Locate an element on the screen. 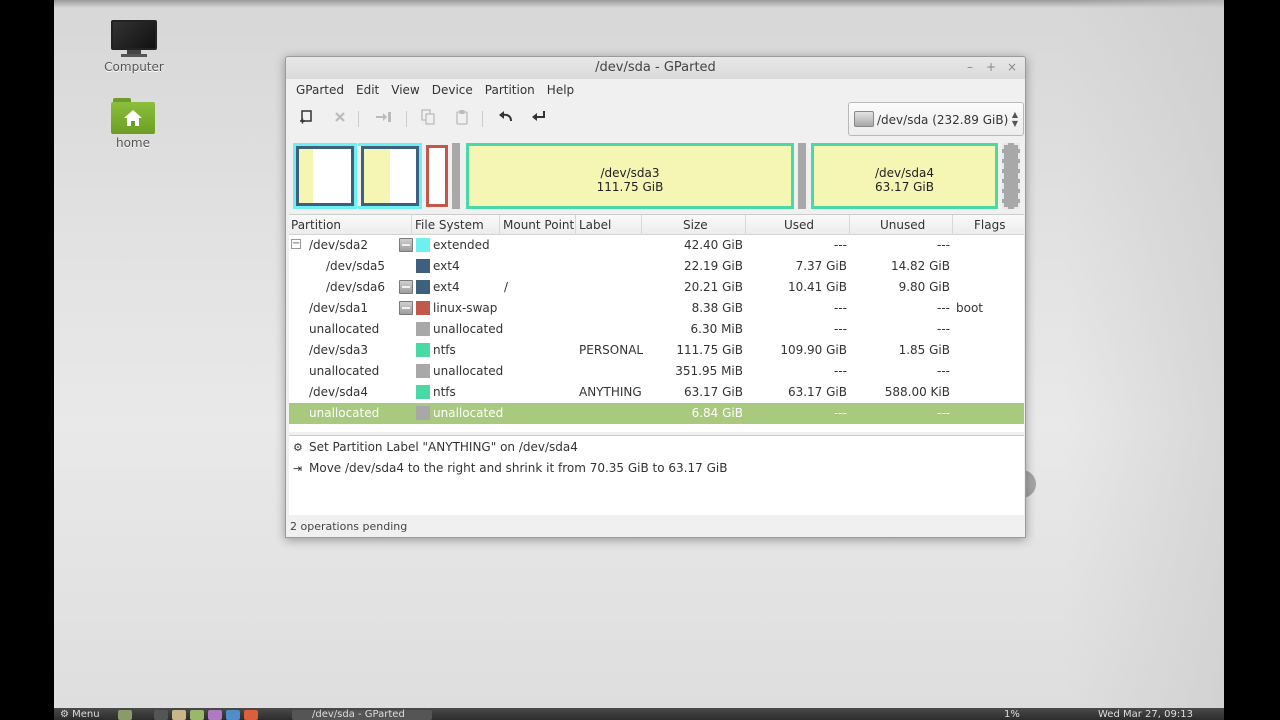 This screenshot has height=720, width=1280. menu-partition: Partition is located at coordinates (510, 90).